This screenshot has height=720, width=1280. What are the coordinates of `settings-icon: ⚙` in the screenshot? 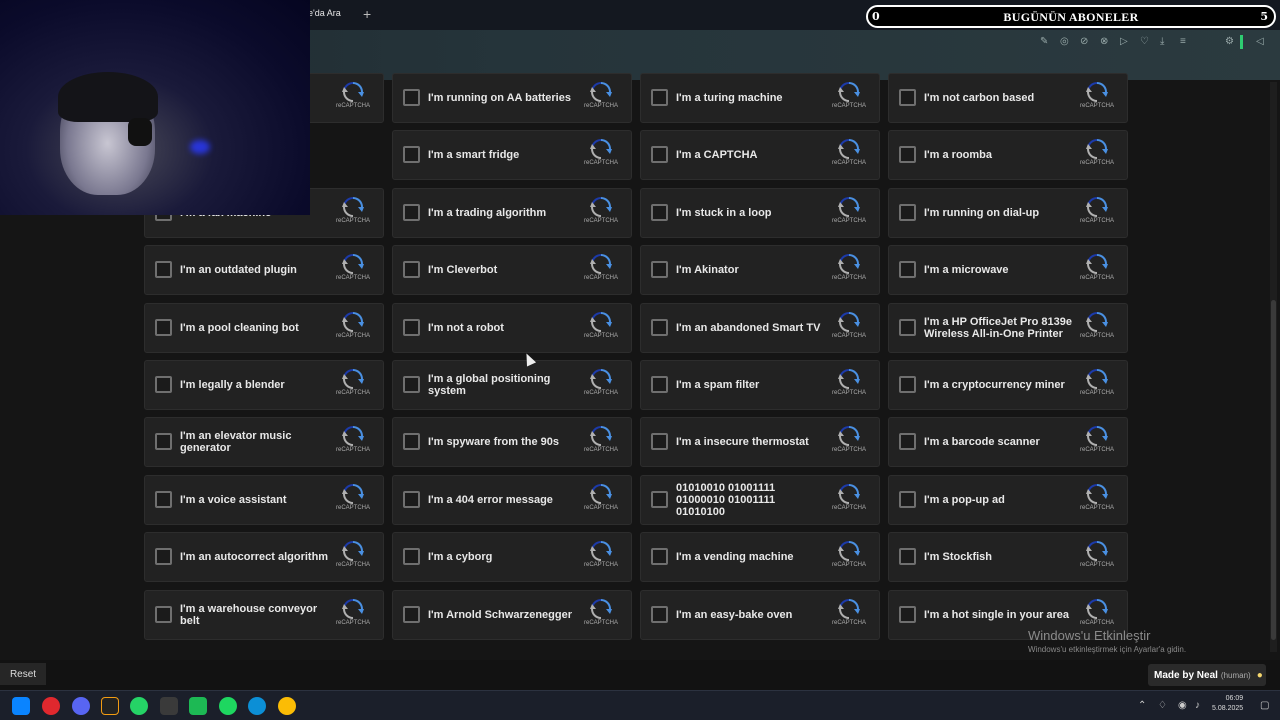 It's located at (1229, 41).